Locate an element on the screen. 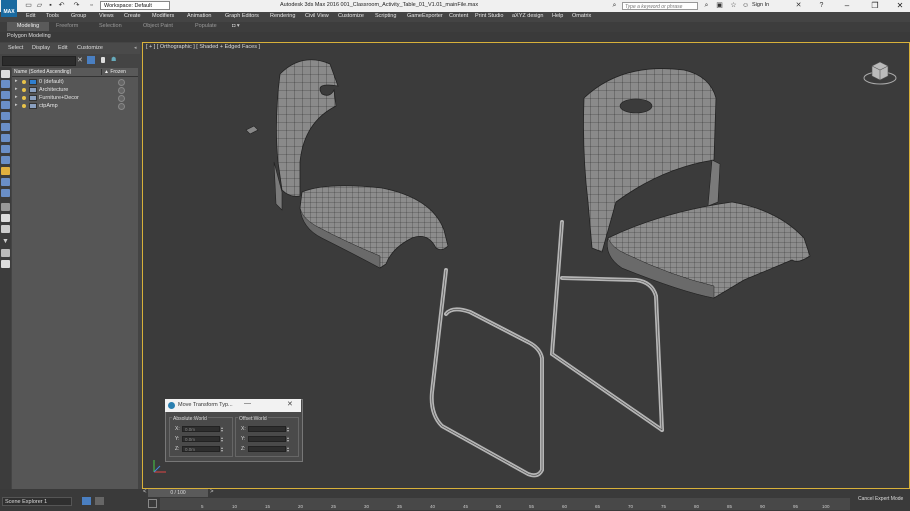 This screenshot has height=511, width=910. restore-button: ❐ is located at coordinates (875, 6).